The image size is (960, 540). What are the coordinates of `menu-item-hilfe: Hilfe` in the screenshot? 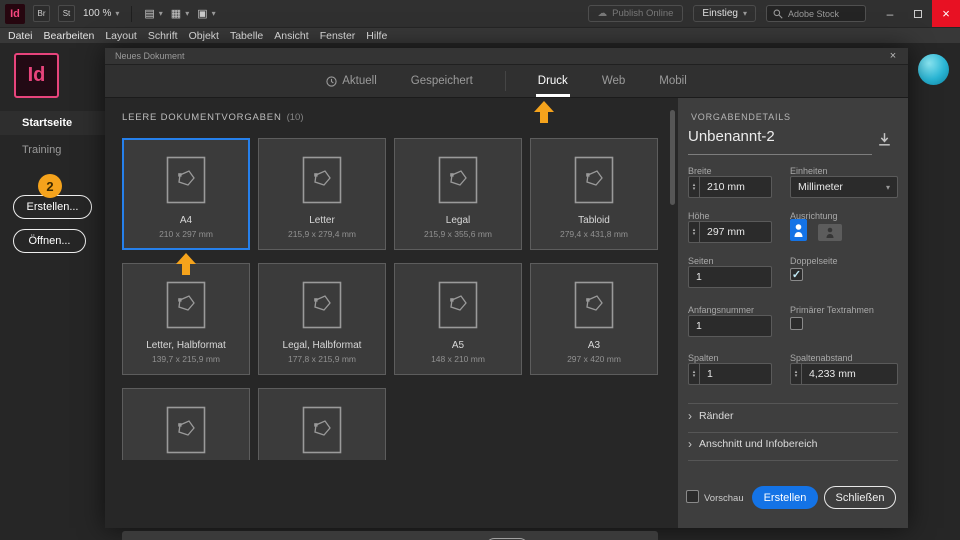 It's located at (376, 36).